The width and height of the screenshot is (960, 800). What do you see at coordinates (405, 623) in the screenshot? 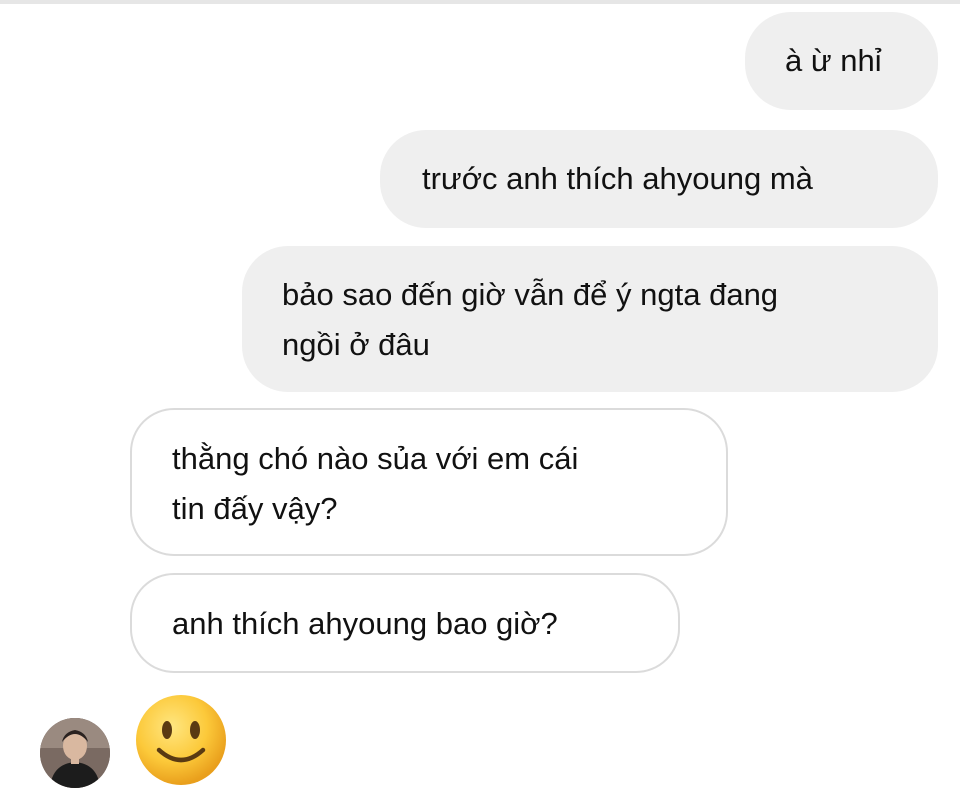
I see `received-message-bubble: anh thích ahyoung bao giờ?` at bounding box center [405, 623].